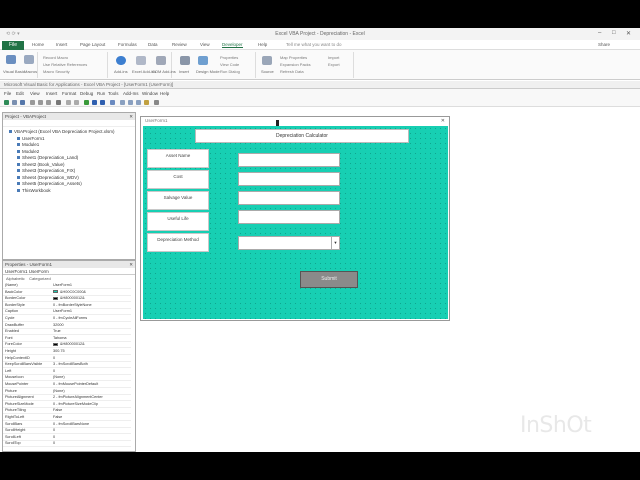 The height and width of the screenshot is (480, 640). Describe the element at coordinates (179, 44) in the screenshot. I see `tab-review: Review` at that location.